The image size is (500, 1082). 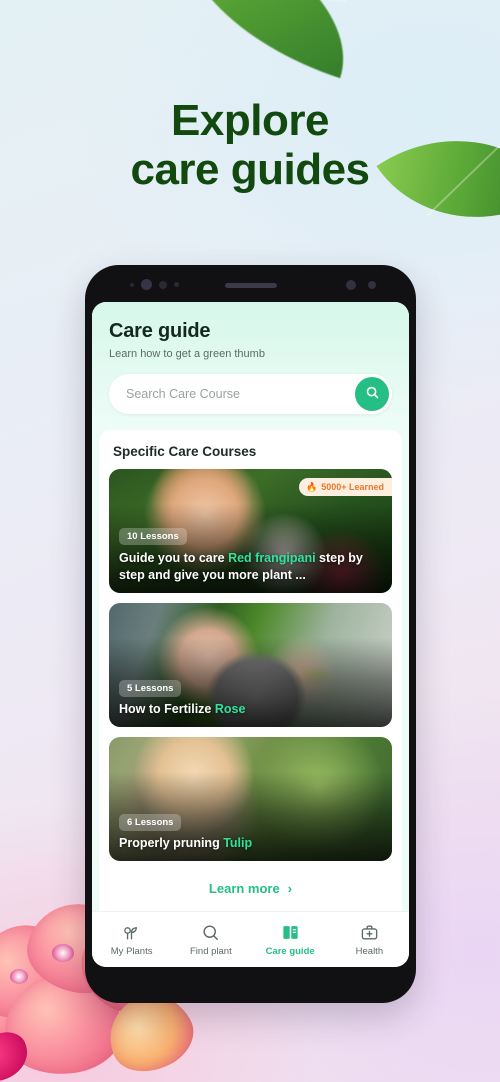 I want to click on course-title-highlight: Red frangipani, so click(x=272, y=558).